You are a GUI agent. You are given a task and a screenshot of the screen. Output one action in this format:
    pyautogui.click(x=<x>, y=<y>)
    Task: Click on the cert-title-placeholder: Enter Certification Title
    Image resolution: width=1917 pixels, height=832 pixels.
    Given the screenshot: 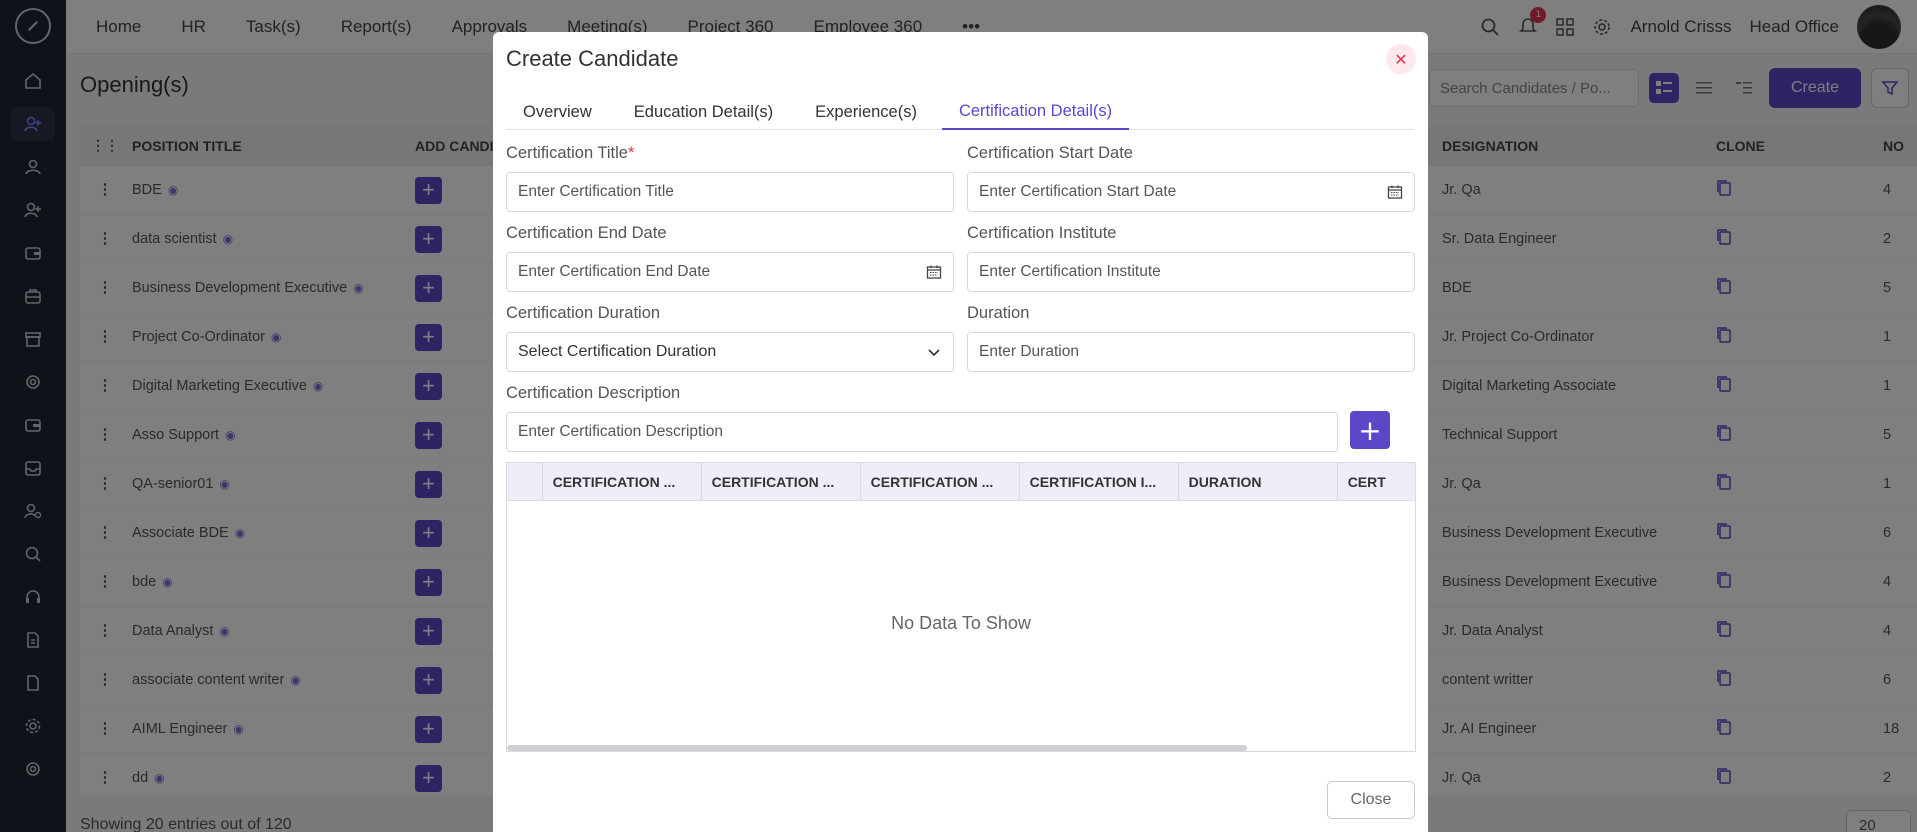 What is the action you would take?
    pyautogui.click(x=596, y=191)
    